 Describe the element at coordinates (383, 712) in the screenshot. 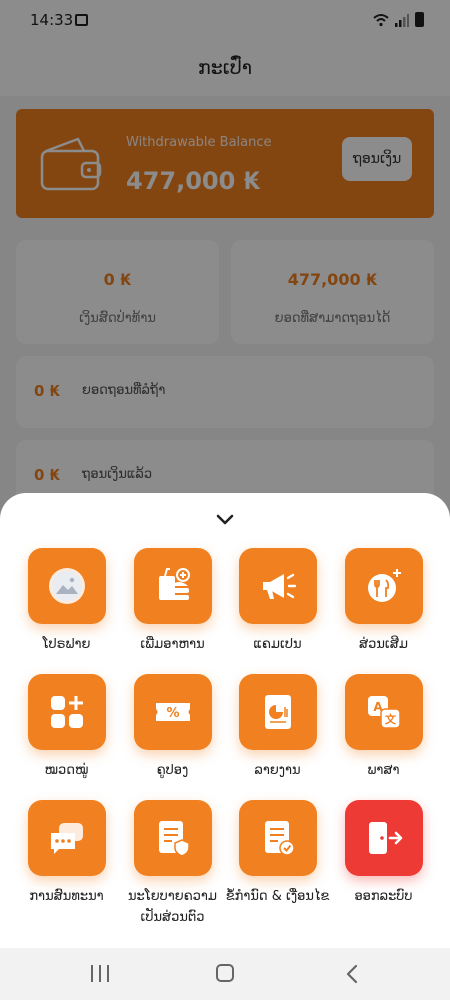

I see `language-icon: A文` at that location.